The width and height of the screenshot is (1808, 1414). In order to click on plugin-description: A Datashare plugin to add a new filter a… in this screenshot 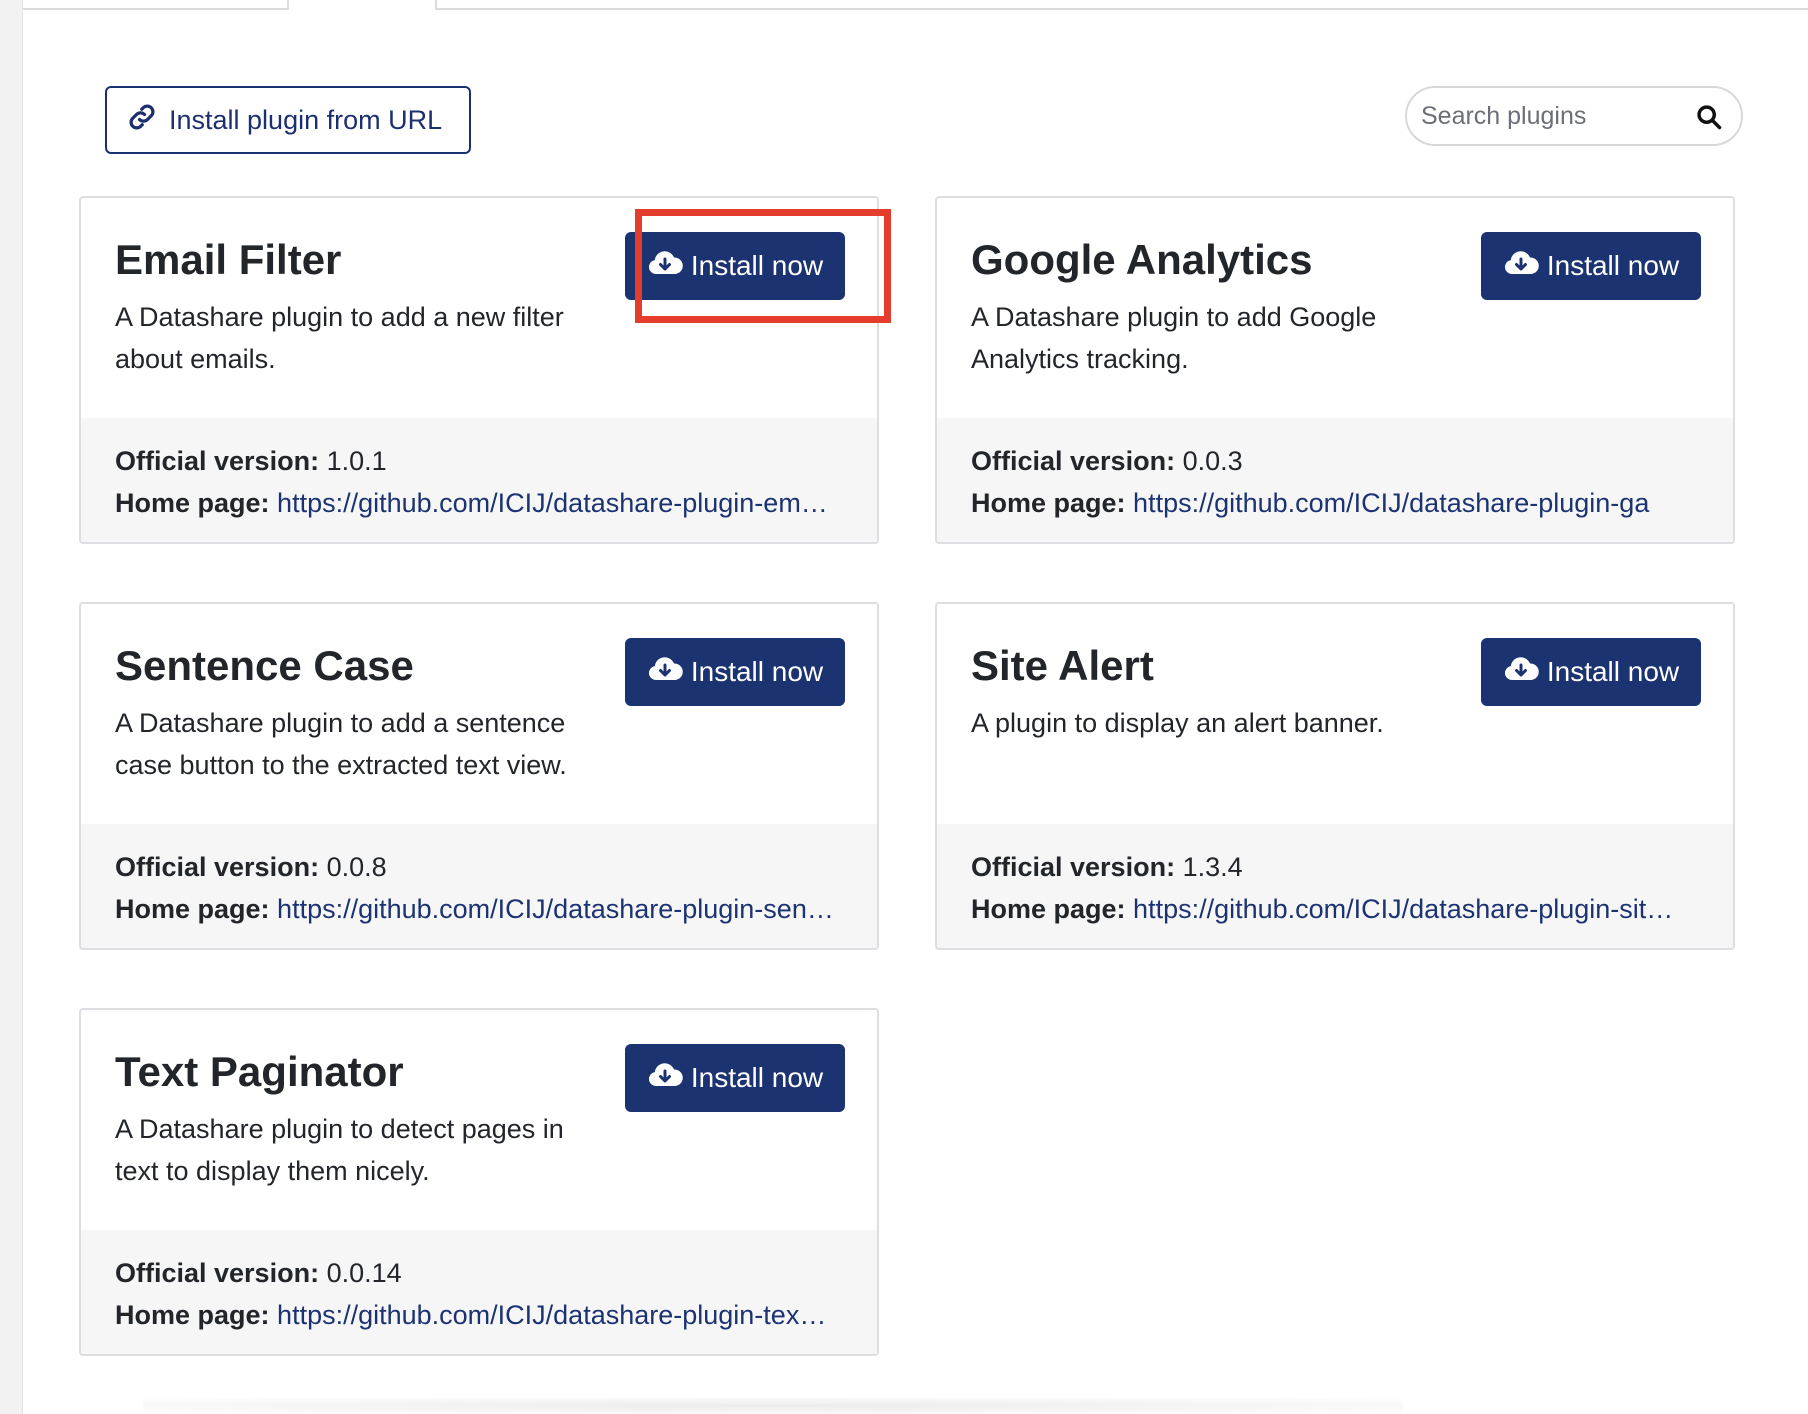, I will do `click(339, 338)`.